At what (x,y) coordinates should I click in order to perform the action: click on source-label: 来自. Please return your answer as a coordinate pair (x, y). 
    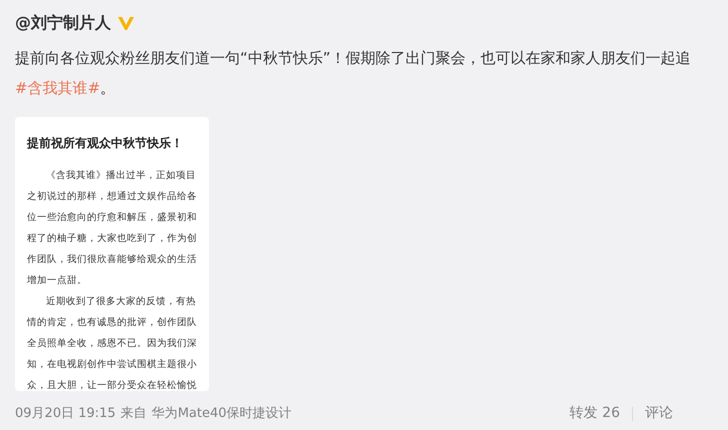
    Looking at the image, I should click on (133, 413).